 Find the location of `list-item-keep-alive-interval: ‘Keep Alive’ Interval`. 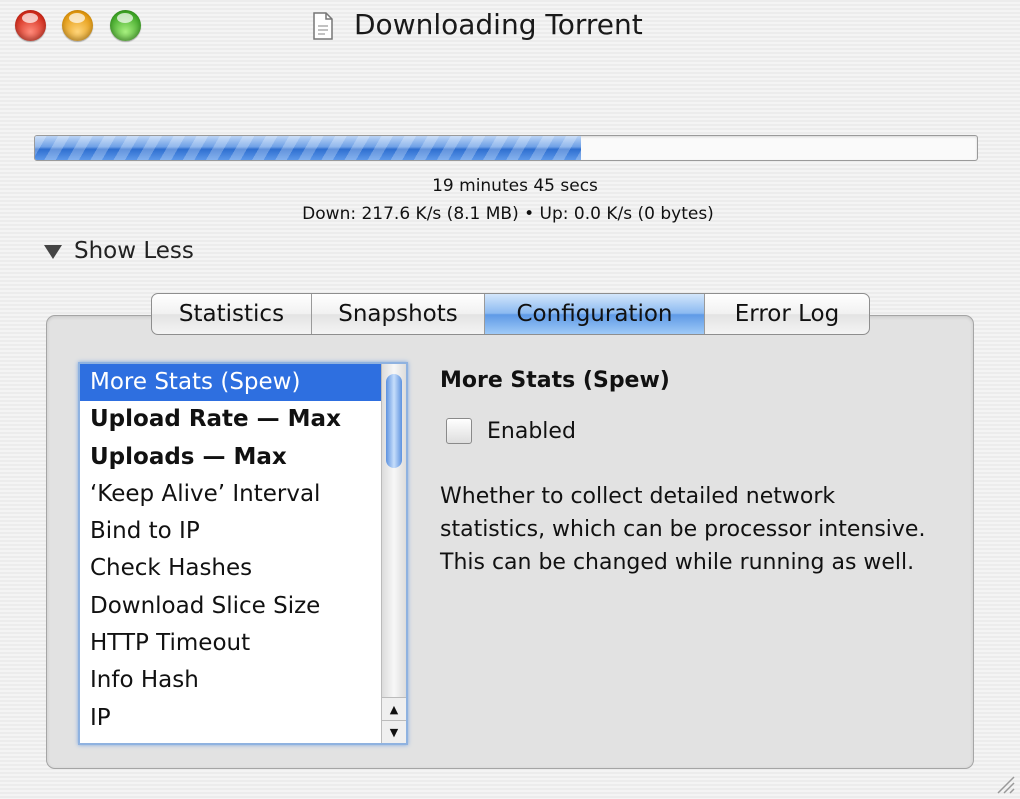

list-item-keep-alive-interval: ‘Keep Alive’ Interval is located at coordinates (243, 494).